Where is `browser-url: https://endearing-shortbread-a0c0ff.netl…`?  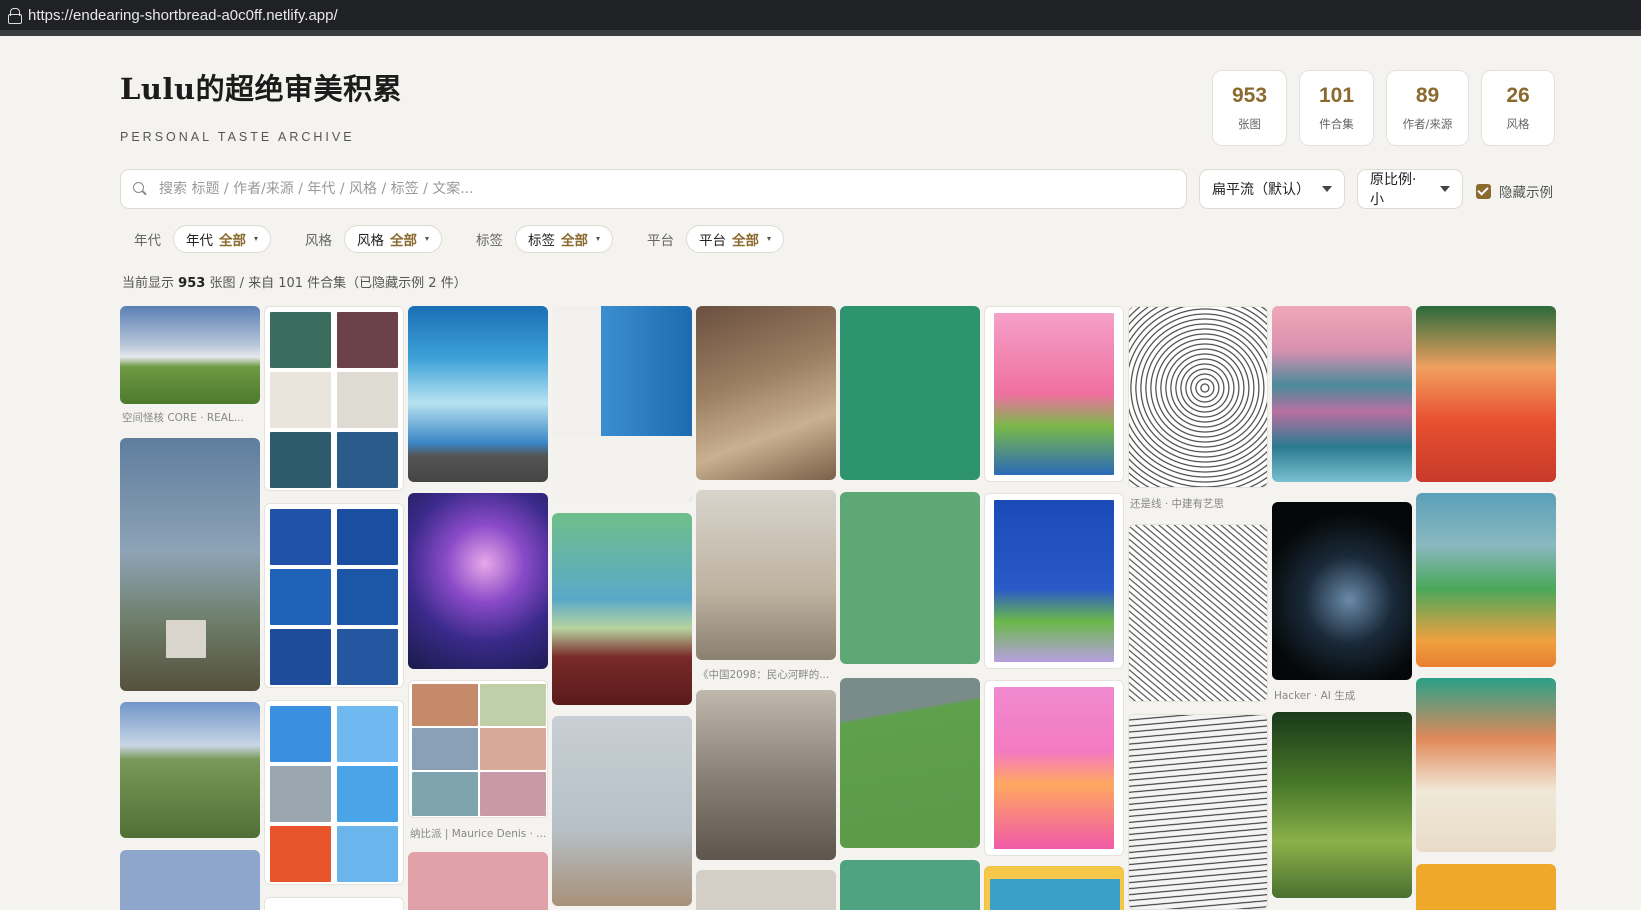
browser-url: https://endearing-shortbread-a0c0ff.netl… is located at coordinates (183, 15).